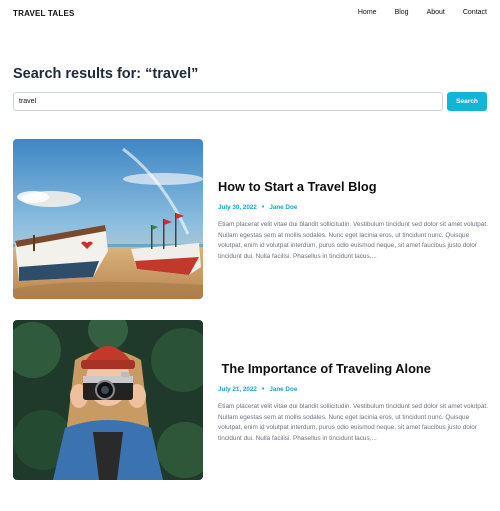 This screenshot has width=500, height=511. Describe the element at coordinates (353, 368) in the screenshot. I see `post-title: The Importance of Traveling Alone` at that location.